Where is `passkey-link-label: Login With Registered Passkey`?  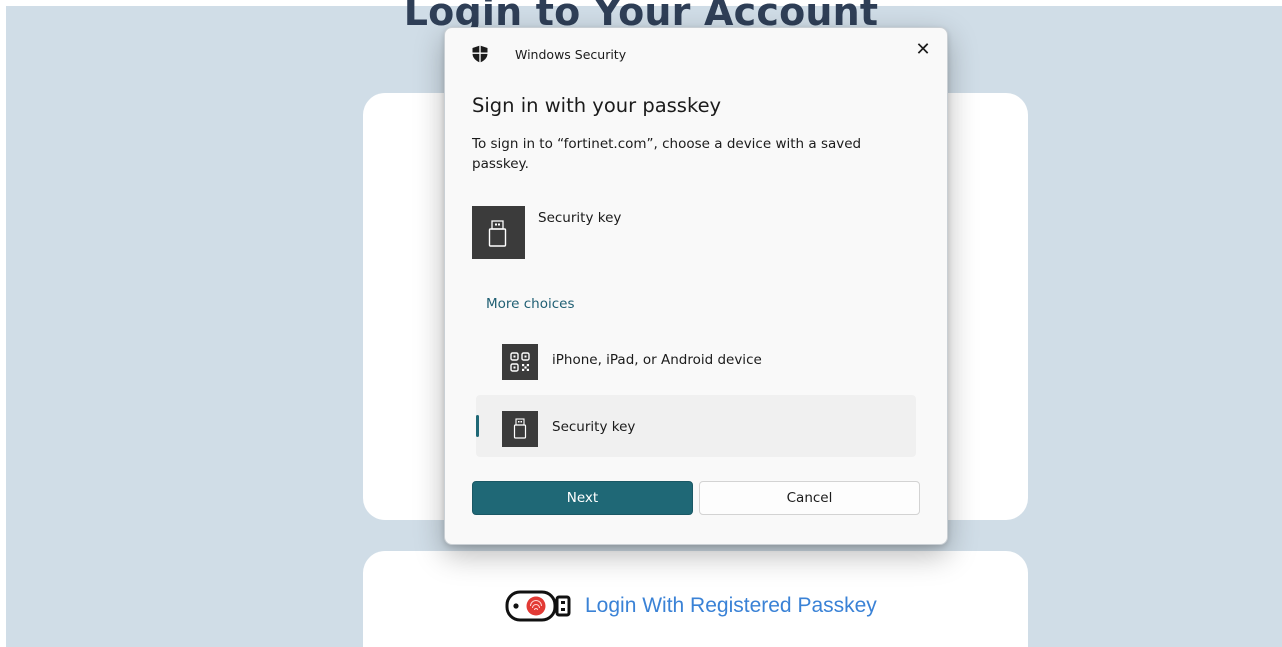 passkey-link-label: Login With Registered Passkey is located at coordinates (731, 605).